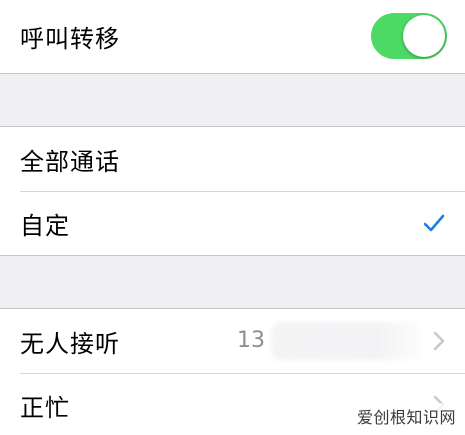 This screenshot has height=435, width=465. I want to click on chevron-right-icon, so click(439, 341).